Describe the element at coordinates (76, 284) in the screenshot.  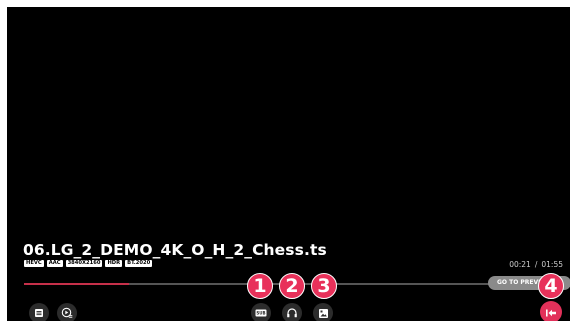
I see `progress-fill` at that location.